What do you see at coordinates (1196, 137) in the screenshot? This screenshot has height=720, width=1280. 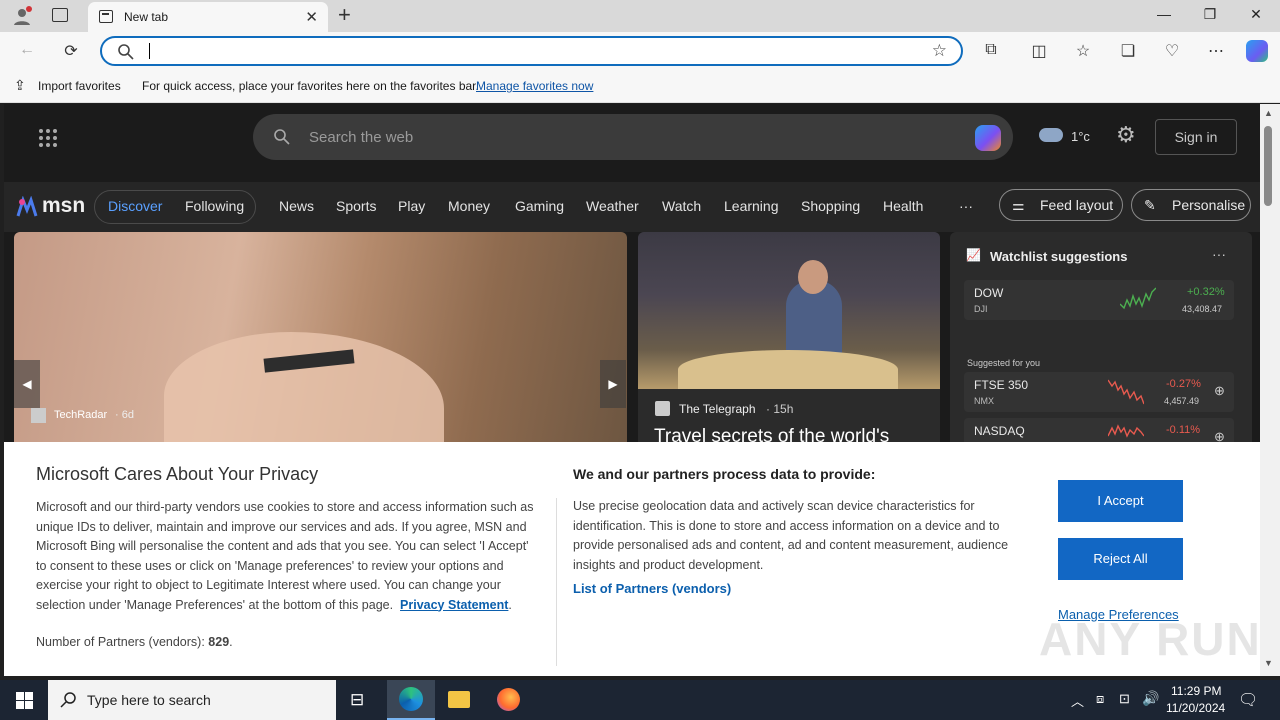 I see `sign-in-button: Sign in` at bounding box center [1196, 137].